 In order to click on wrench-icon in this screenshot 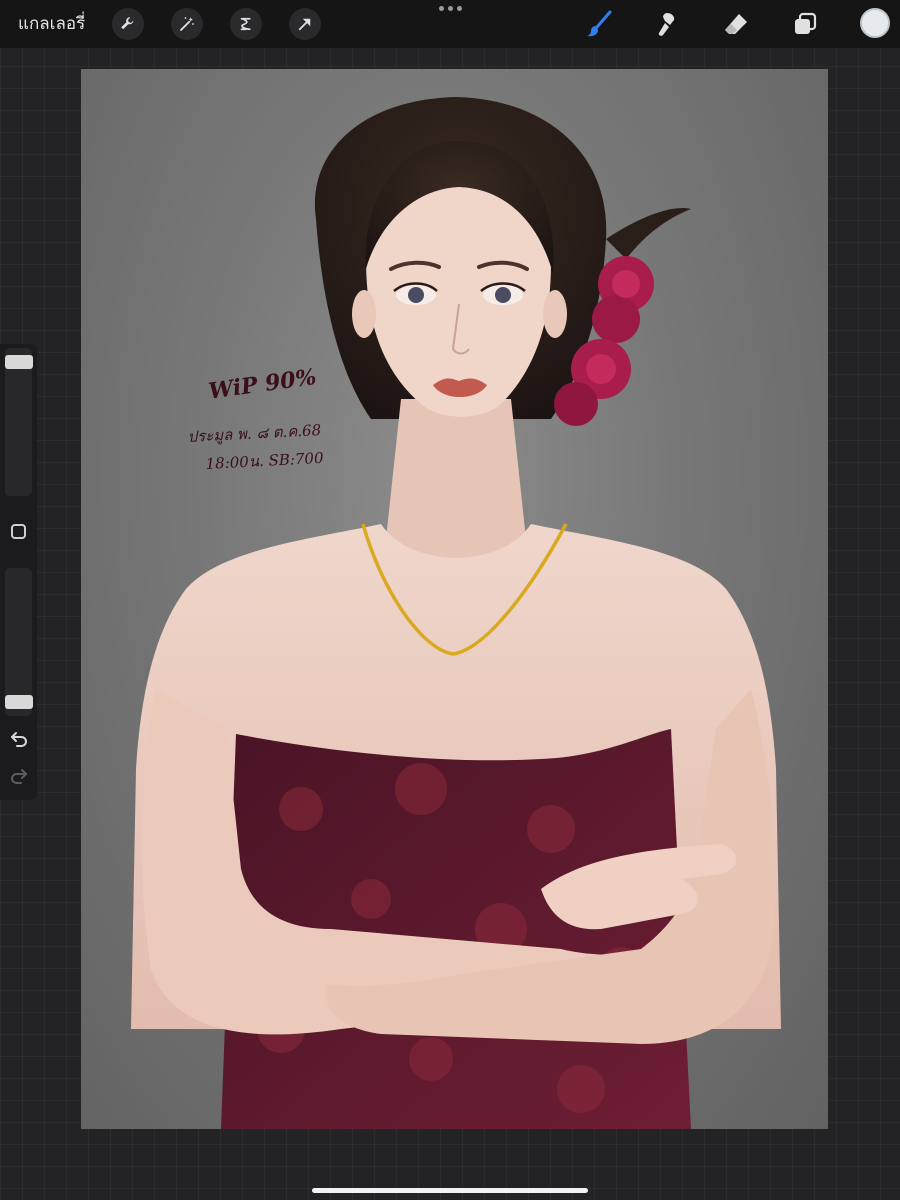, I will do `click(127, 23)`.